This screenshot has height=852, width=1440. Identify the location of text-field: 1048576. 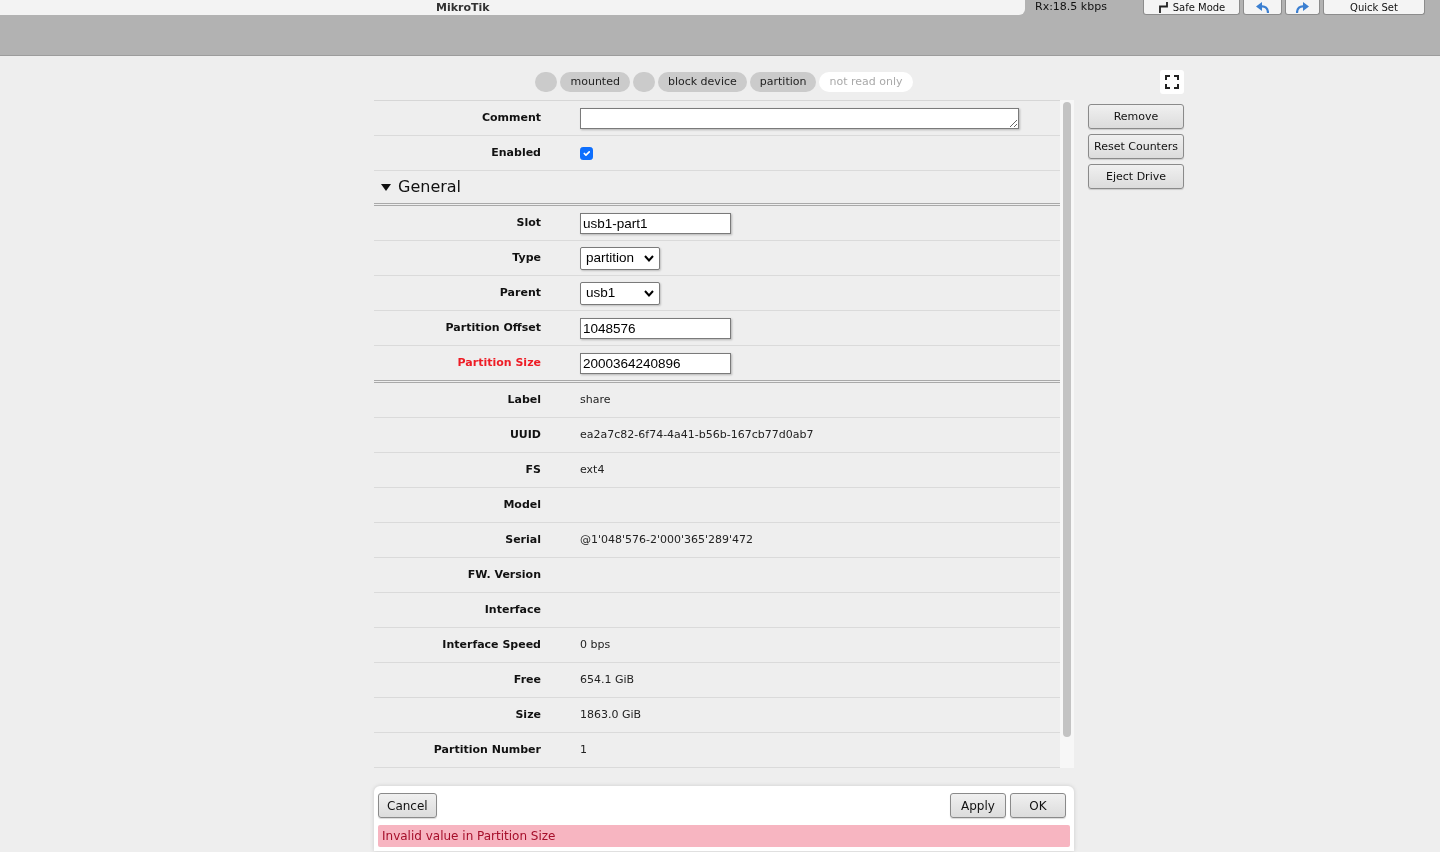
(655, 328).